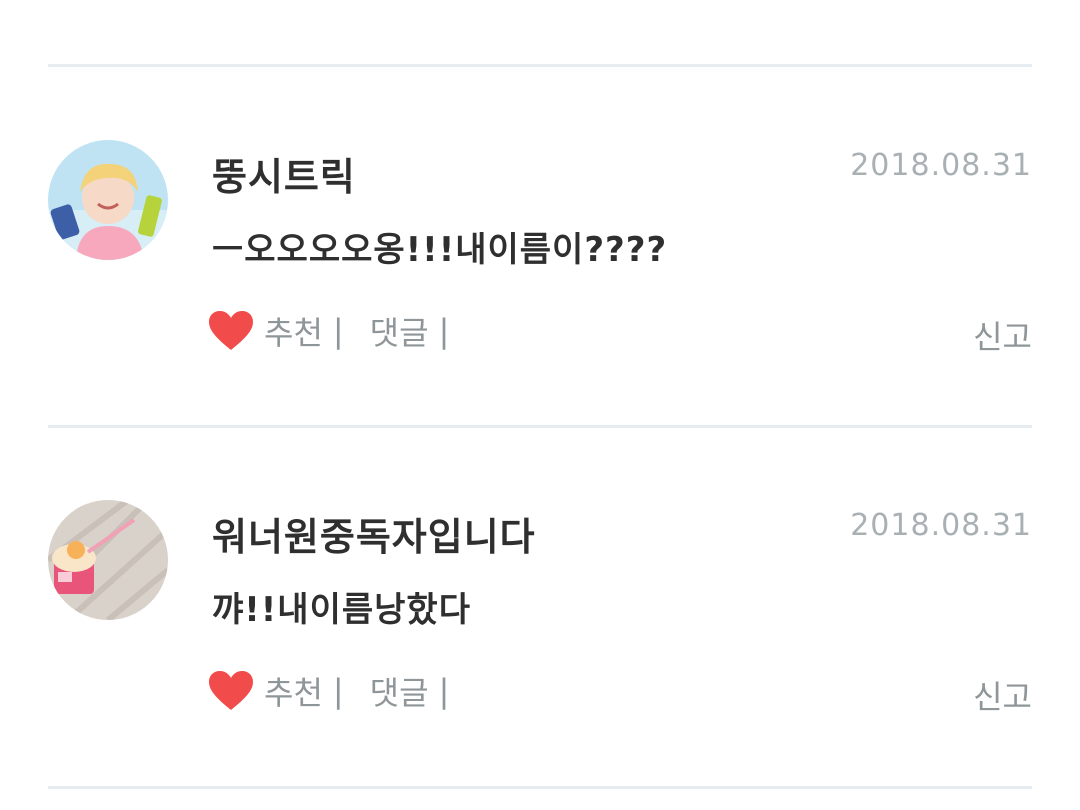  Describe the element at coordinates (341, 610) in the screenshot. I see `comment-text: 꺄!!내이름낭핬다` at that location.